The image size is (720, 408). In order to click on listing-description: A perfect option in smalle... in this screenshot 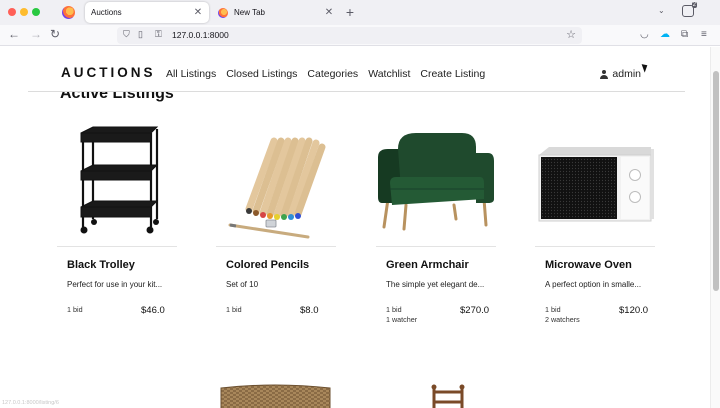, I will do `click(593, 284)`.